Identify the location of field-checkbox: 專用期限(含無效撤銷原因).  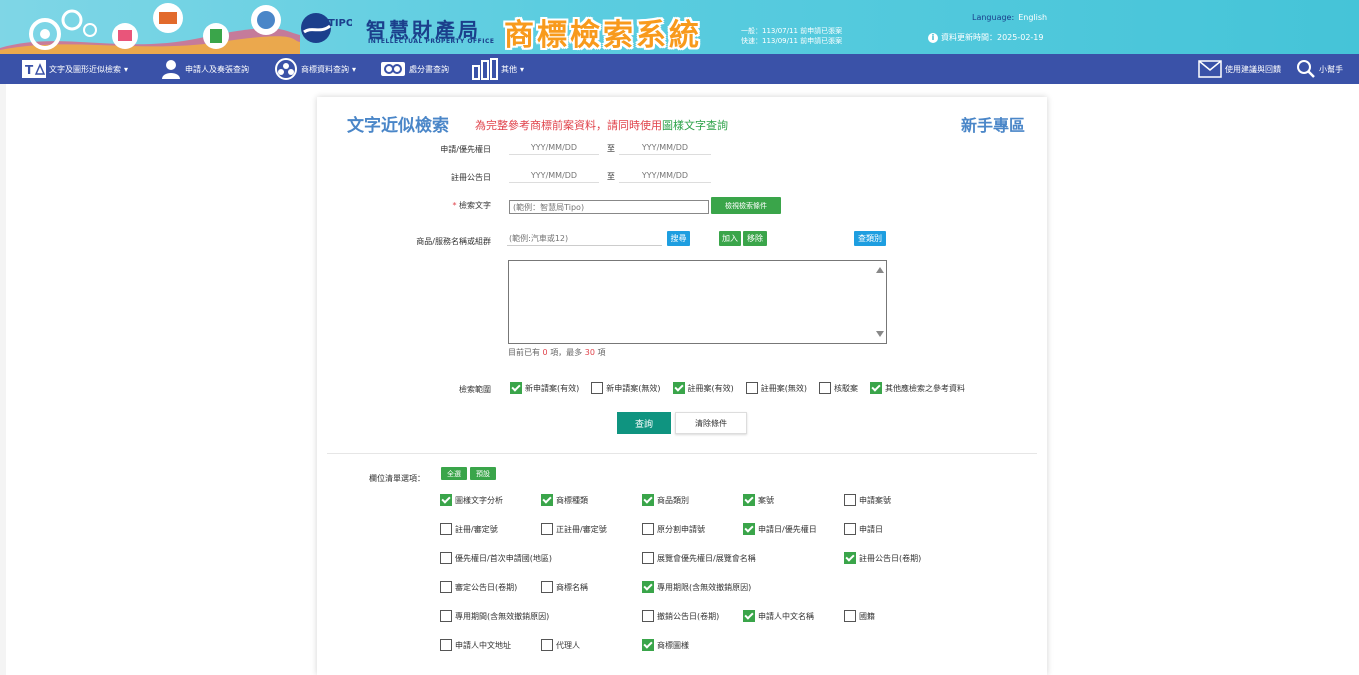
(696, 587).